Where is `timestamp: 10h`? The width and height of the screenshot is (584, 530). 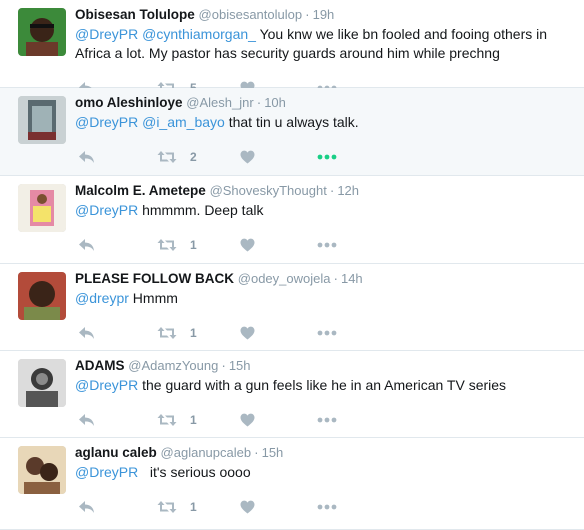 timestamp: 10h is located at coordinates (275, 102).